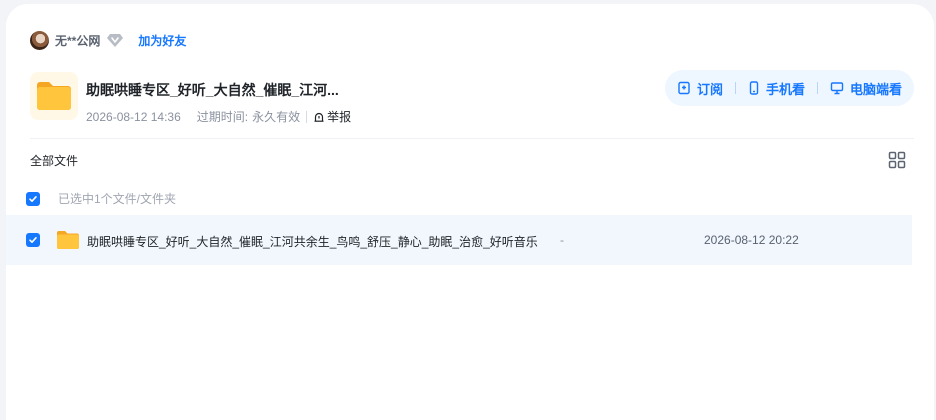  Describe the element at coordinates (785, 89) in the screenshot. I see `mobile-view-label: 手机看` at that location.